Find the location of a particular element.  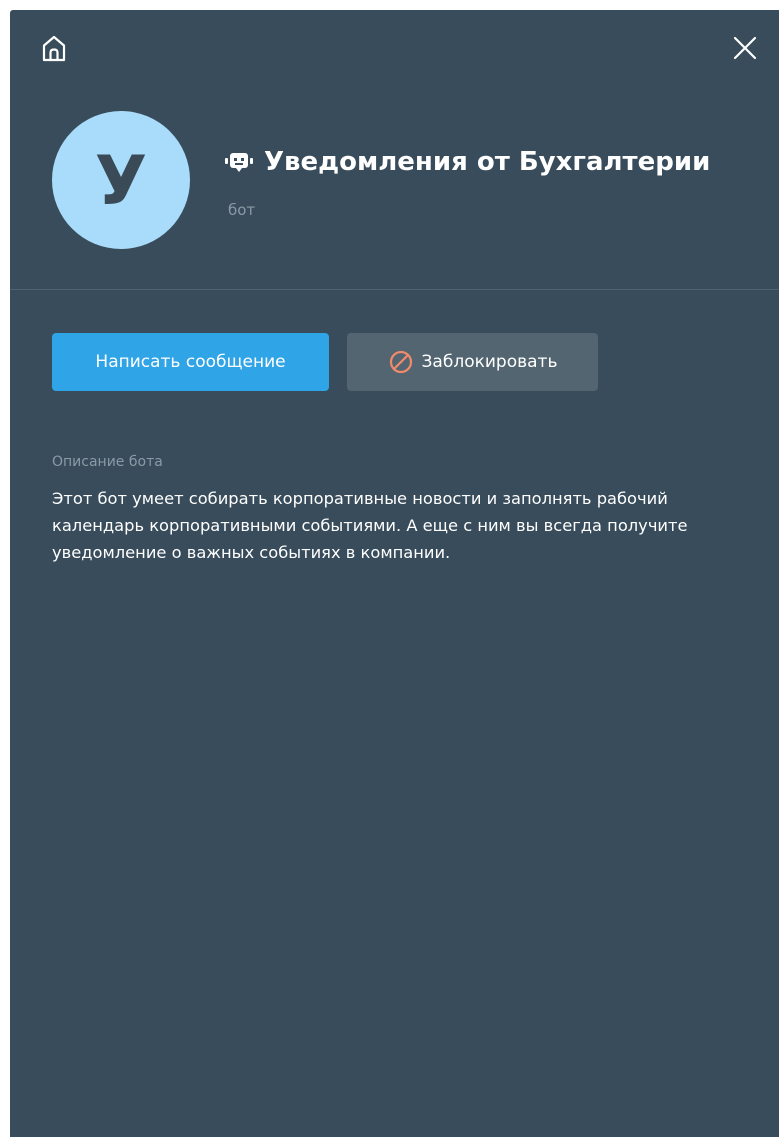

bot-icon is located at coordinates (239, 162).